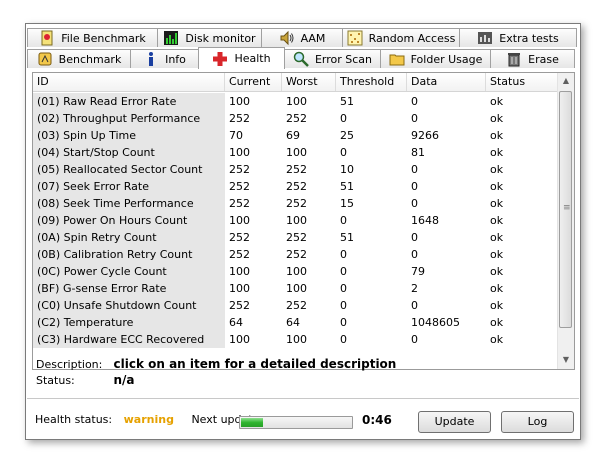 This screenshot has width=609, height=468. Describe the element at coordinates (74, 419) in the screenshot. I see `health-status-label: Health status:` at that location.